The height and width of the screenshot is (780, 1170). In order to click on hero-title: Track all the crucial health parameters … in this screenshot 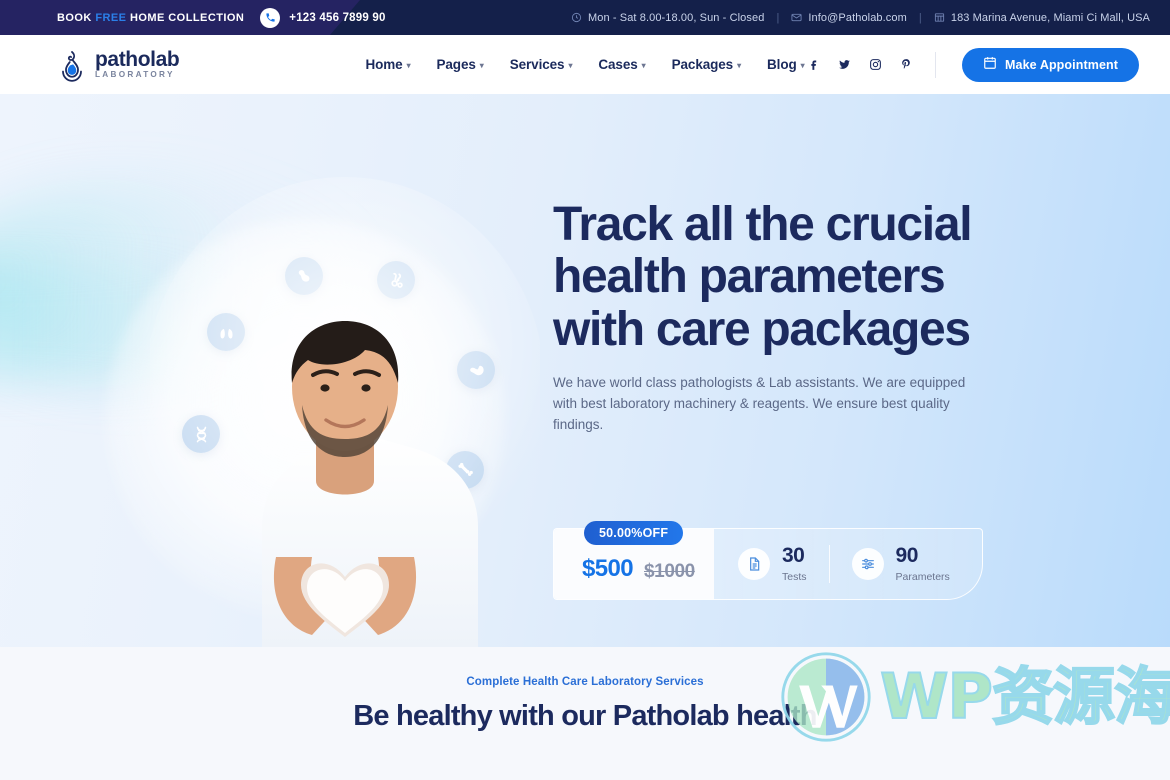, I will do `click(823, 277)`.